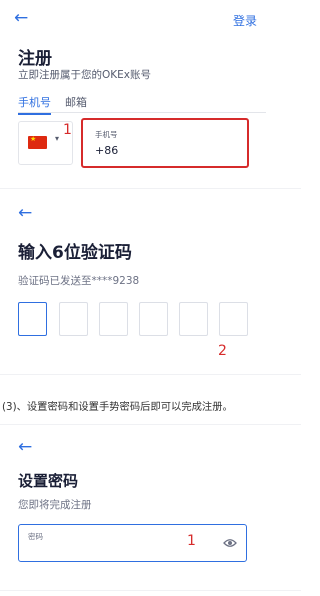 The image size is (320, 596). What do you see at coordinates (76, 102) in the screenshot?
I see `tab-email: 邮箱` at bounding box center [76, 102].